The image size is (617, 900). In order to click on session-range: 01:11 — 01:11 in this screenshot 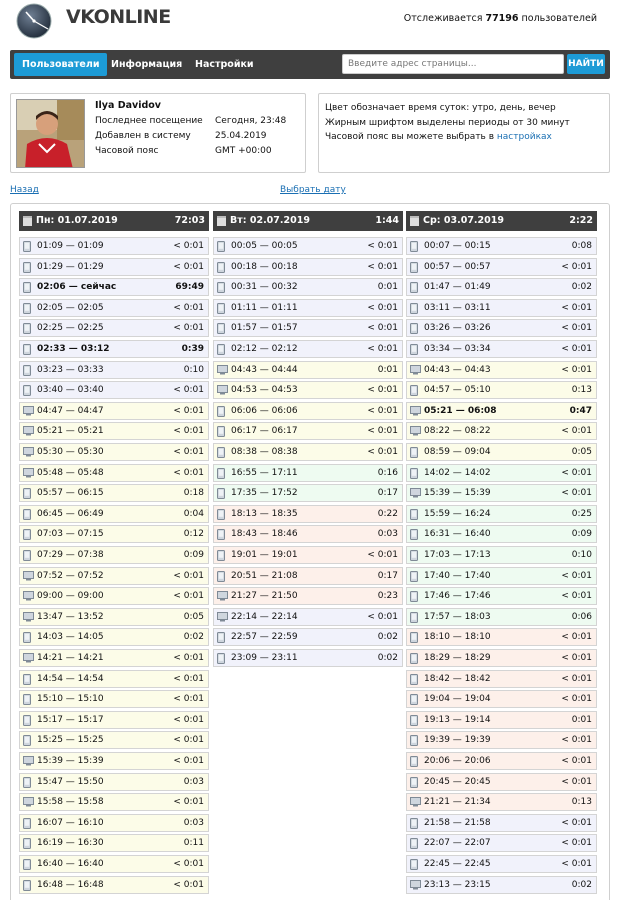, I will do `click(264, 307)`.